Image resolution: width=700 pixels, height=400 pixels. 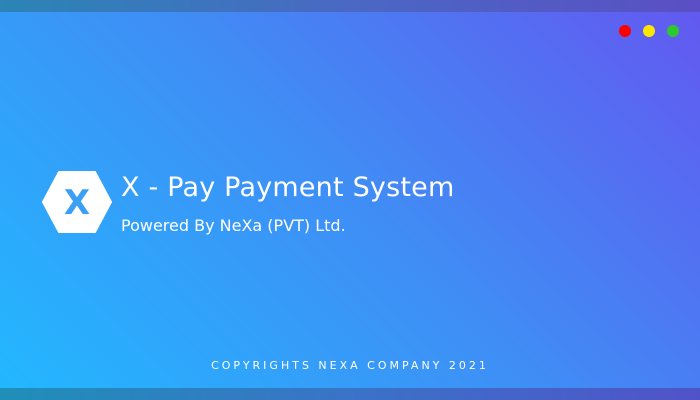 What do you see at coordinates (233, 225) in the screenshot?
I see `app-subtitle: Powered By NeXa (PVT) Ltd.` at bounding box center [233, 225].